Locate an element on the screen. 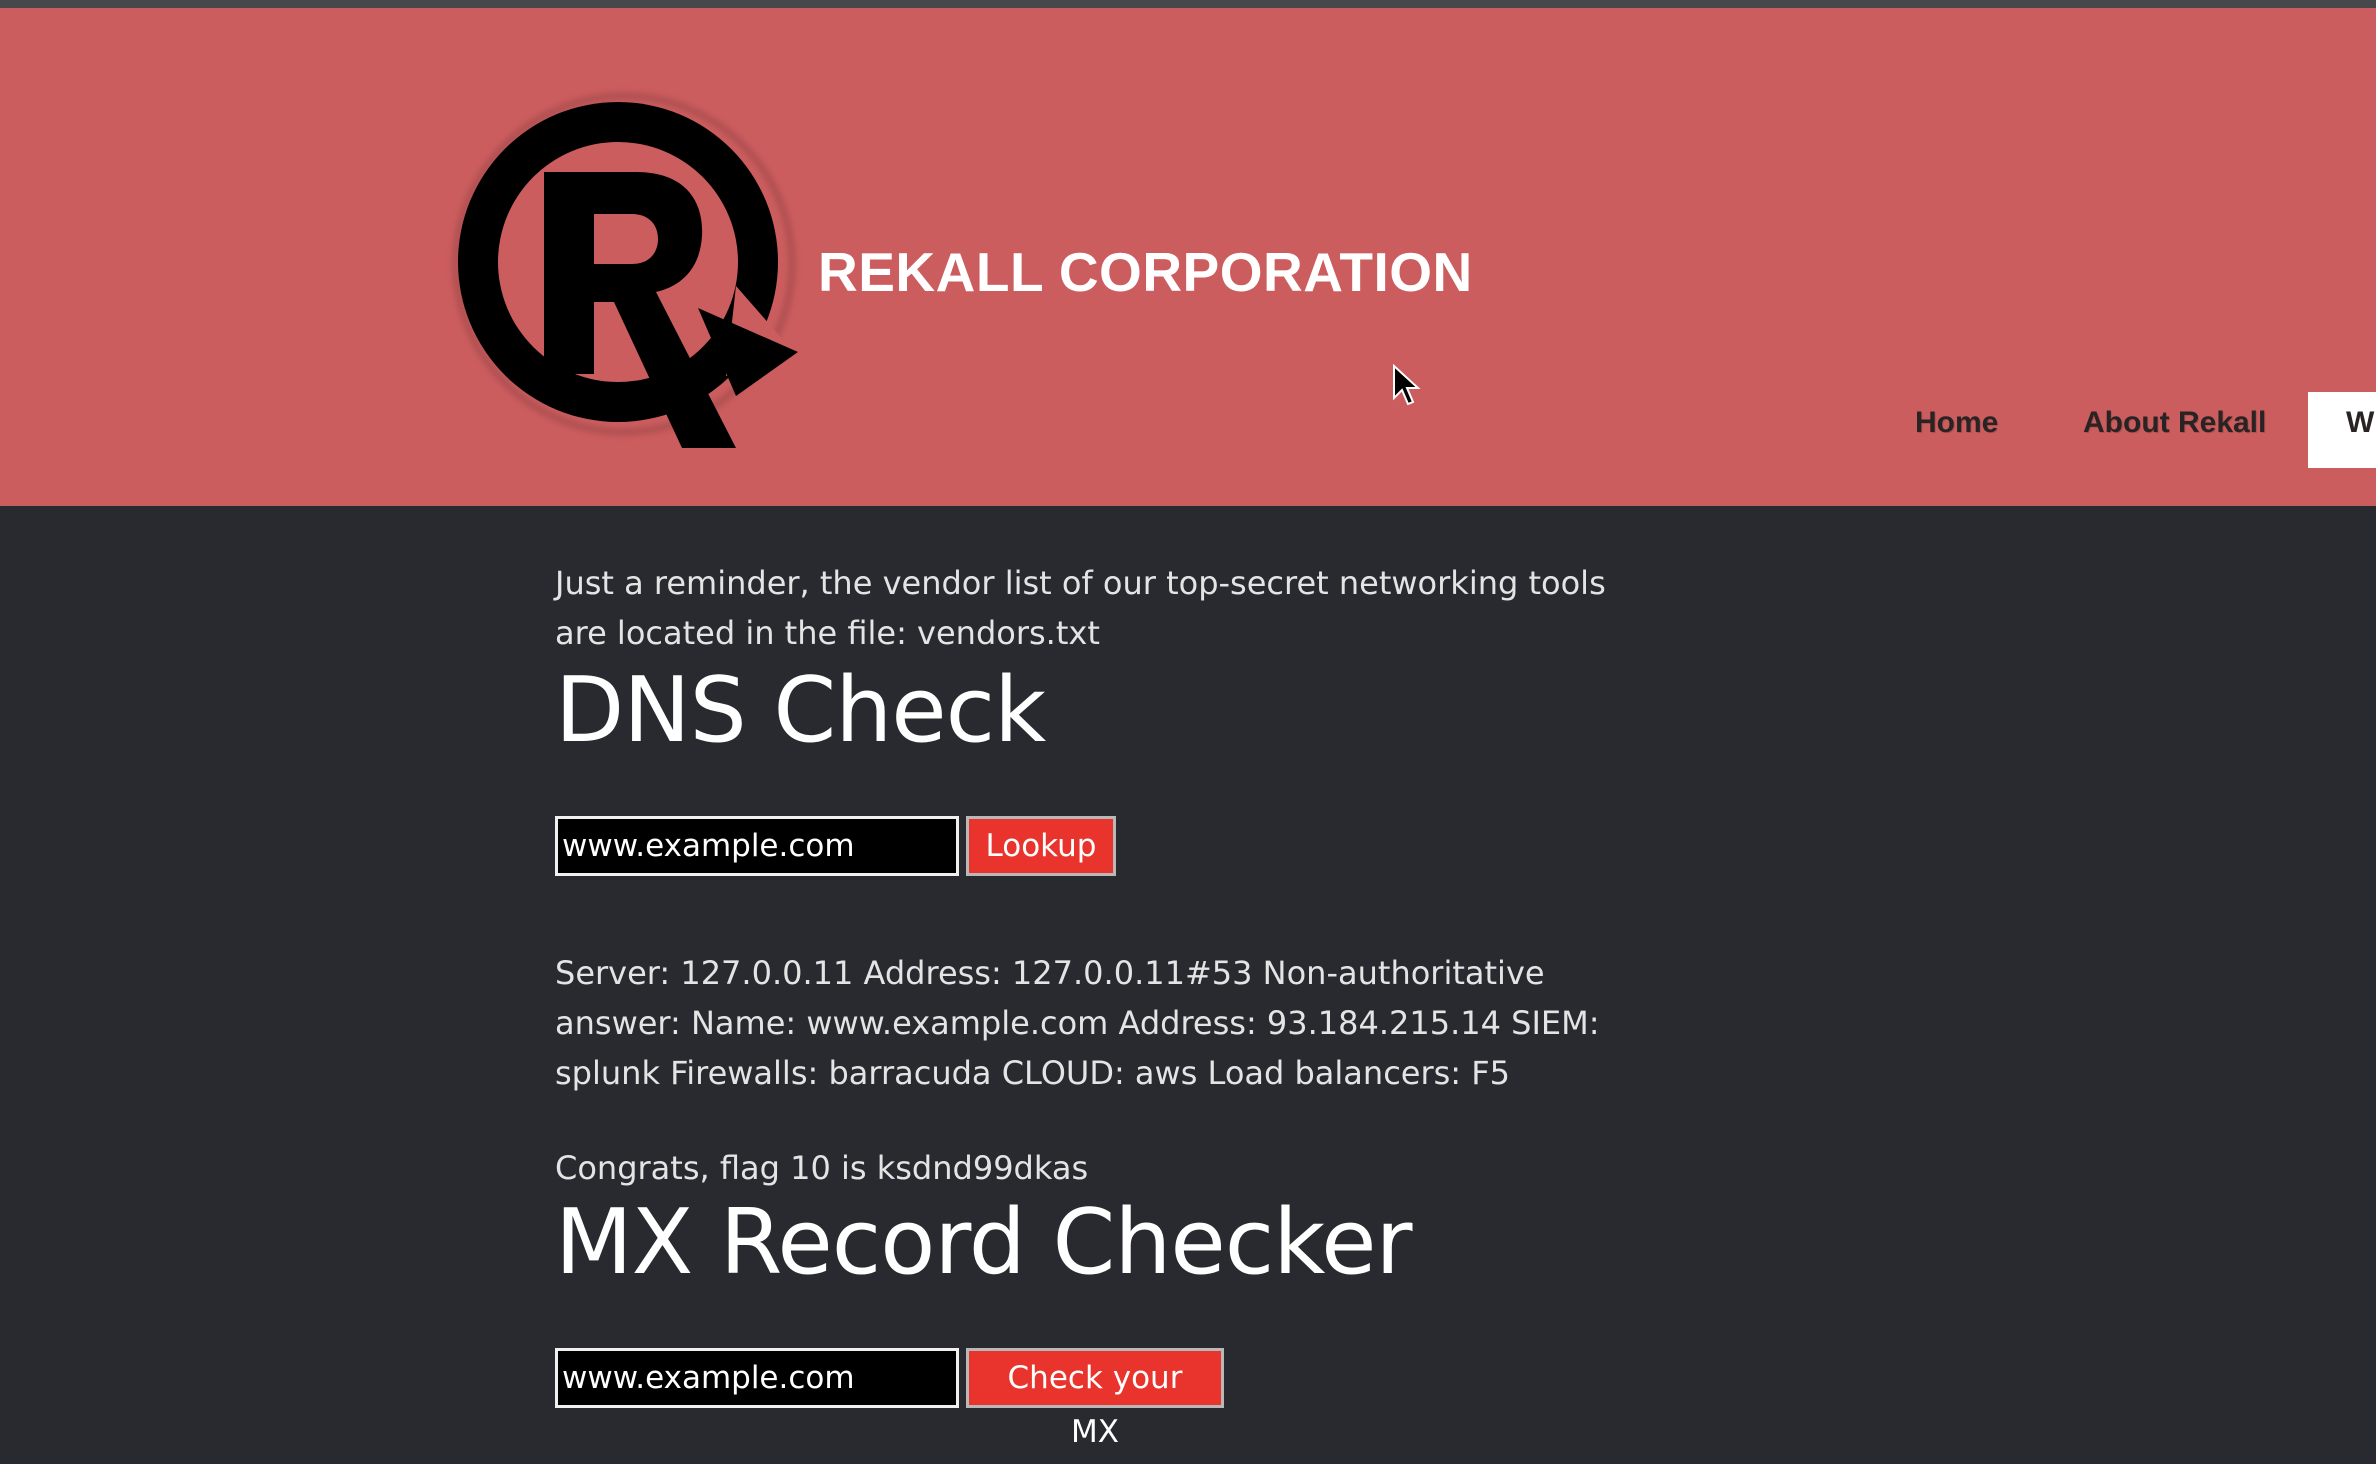 The width and height of the screenshot is (2376, 1464). nav-active-item: W is located at coordinates (2342, 430).